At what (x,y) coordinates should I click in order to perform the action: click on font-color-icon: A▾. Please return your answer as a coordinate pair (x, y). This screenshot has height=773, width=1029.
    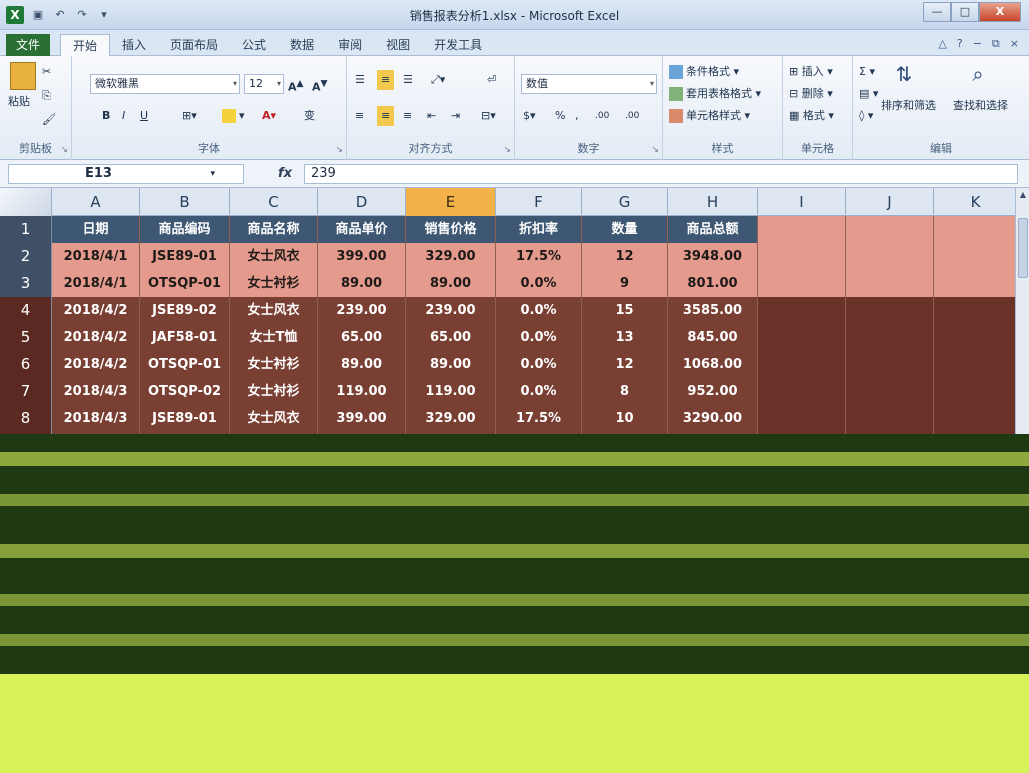
    Looking at the image, I should click on (269, 116).